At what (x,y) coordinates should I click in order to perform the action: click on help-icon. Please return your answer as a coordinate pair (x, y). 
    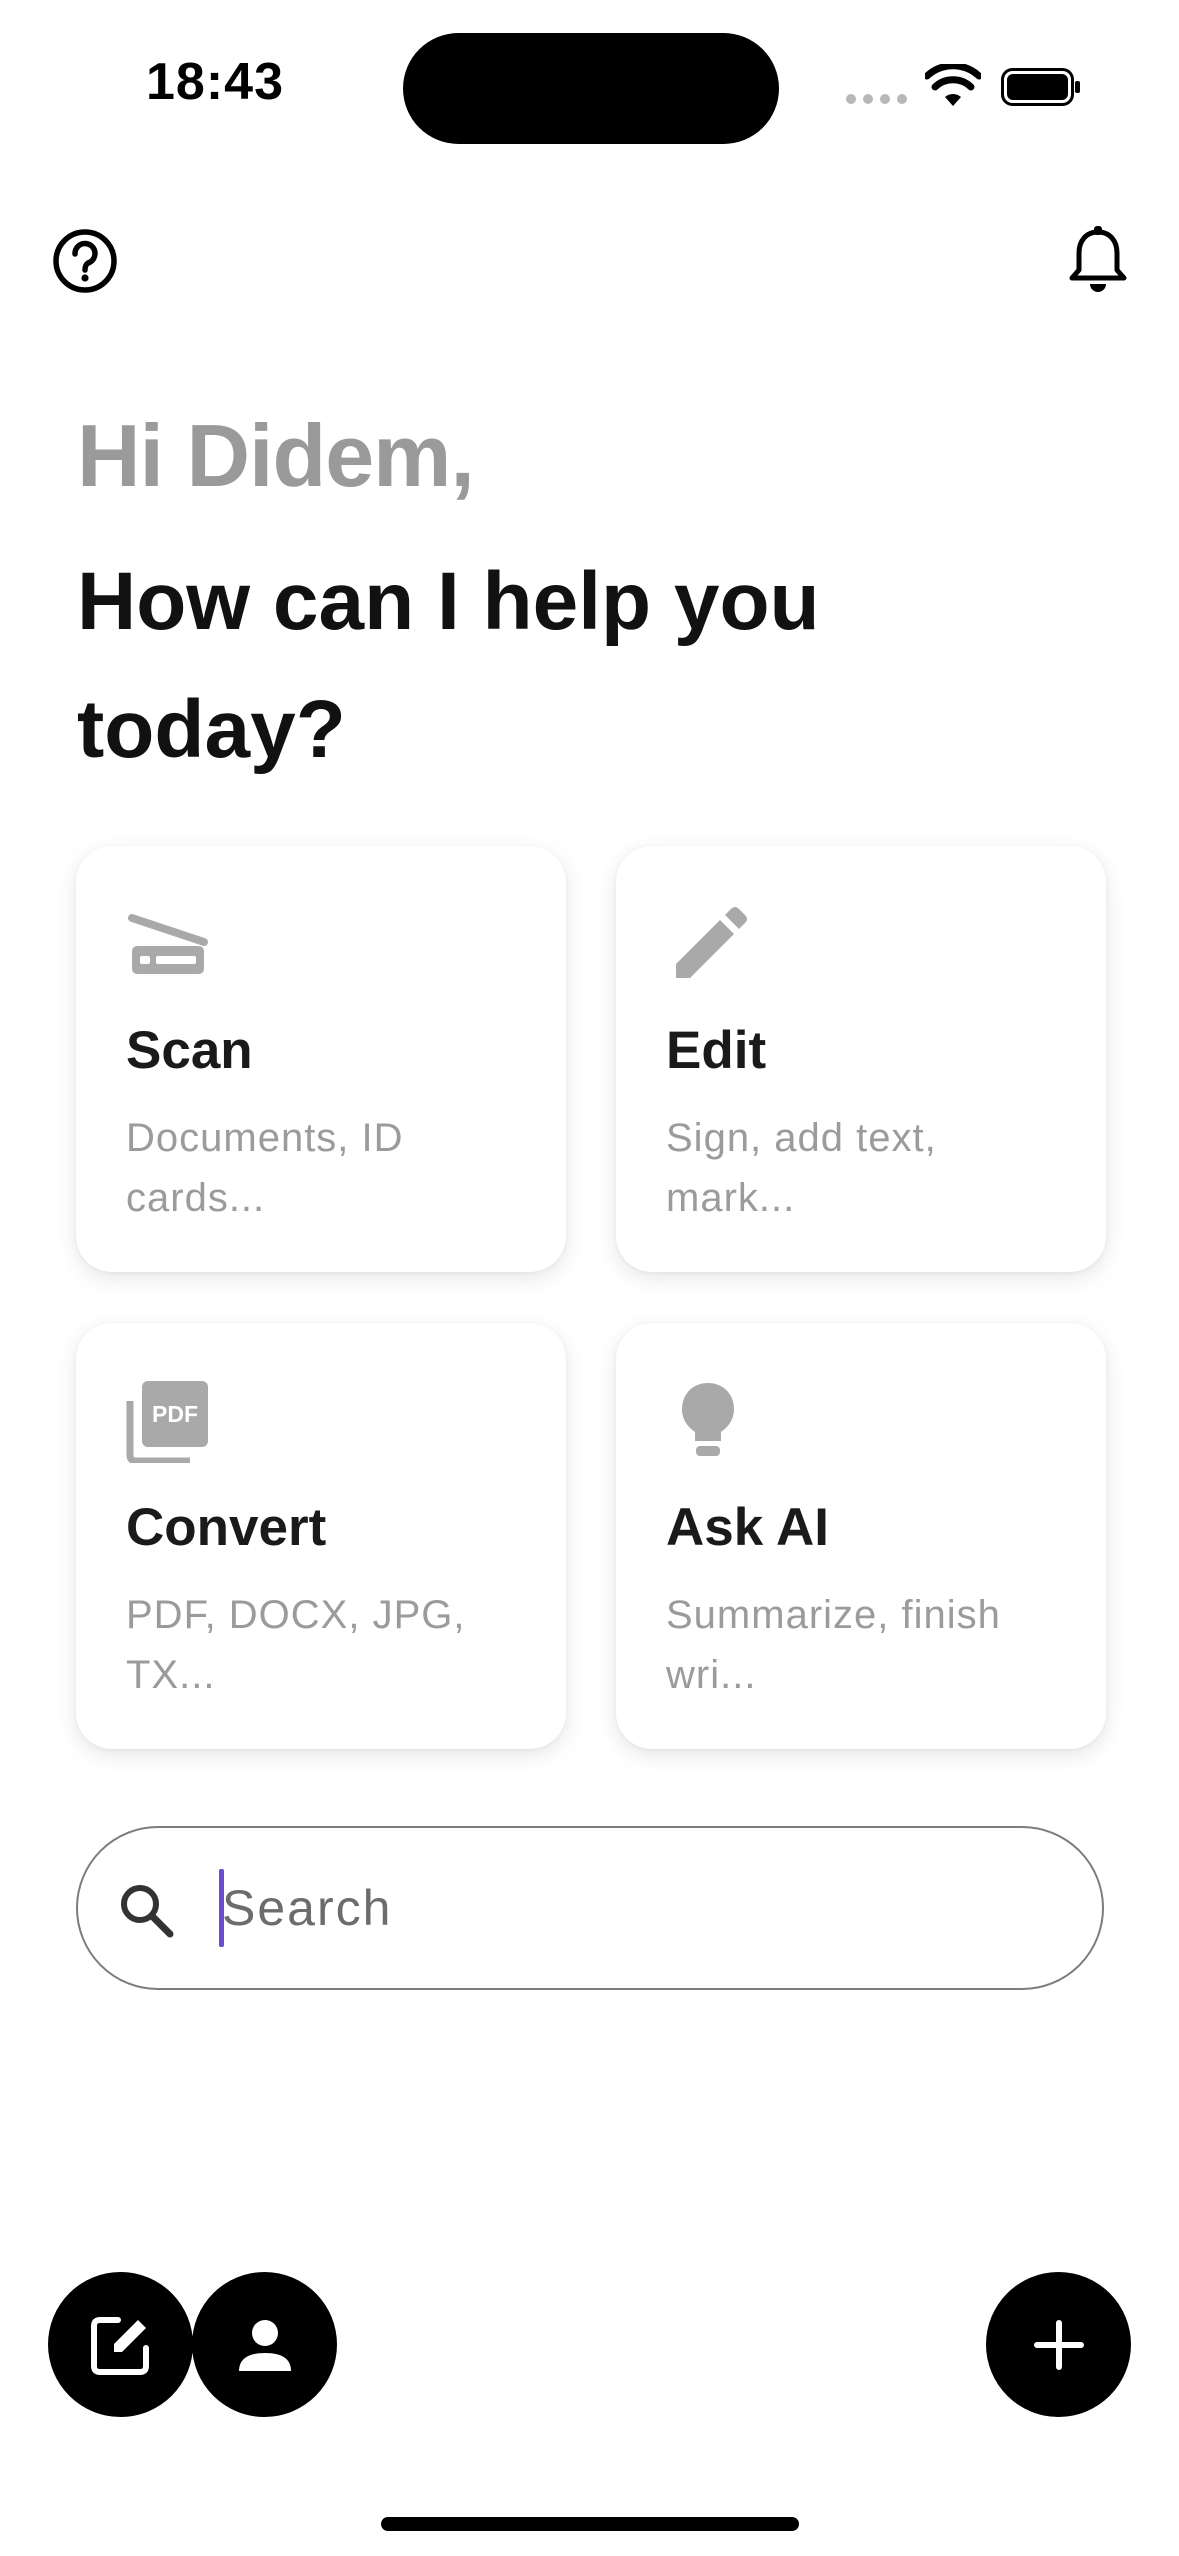
    Looking at the image, I should click on (85, 261).